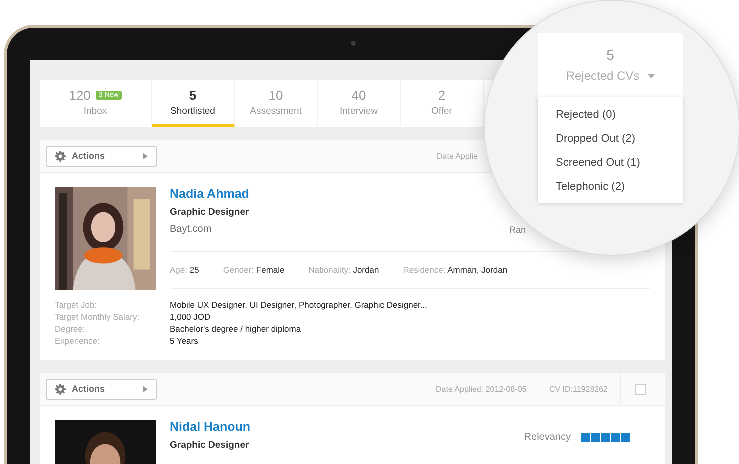 This screenshot has width=739, height=464. Describe the element at coordinates (603, 76) in the screenshot. I see `tab-label: Rejected CVs` at that location.